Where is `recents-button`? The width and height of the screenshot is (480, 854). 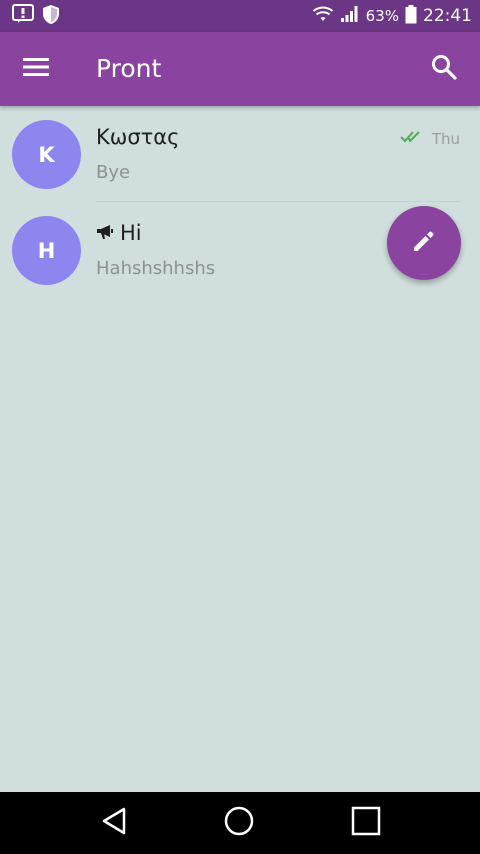 recents-button is located at coordinates (366, 823).